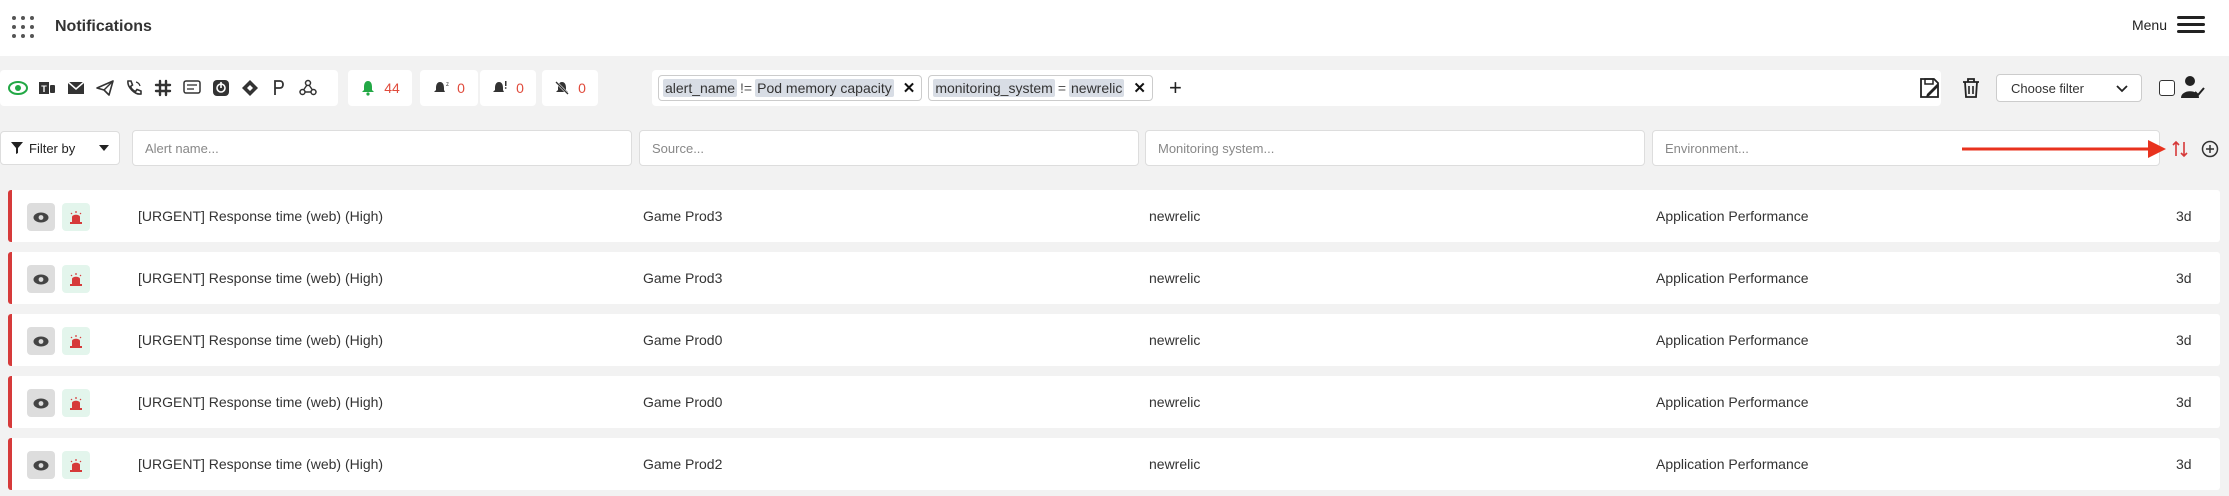 Image resolution: width=2229 pixels, height=496 pixels. I want to click on bell-snooze-icon: z, so click(441, 87).